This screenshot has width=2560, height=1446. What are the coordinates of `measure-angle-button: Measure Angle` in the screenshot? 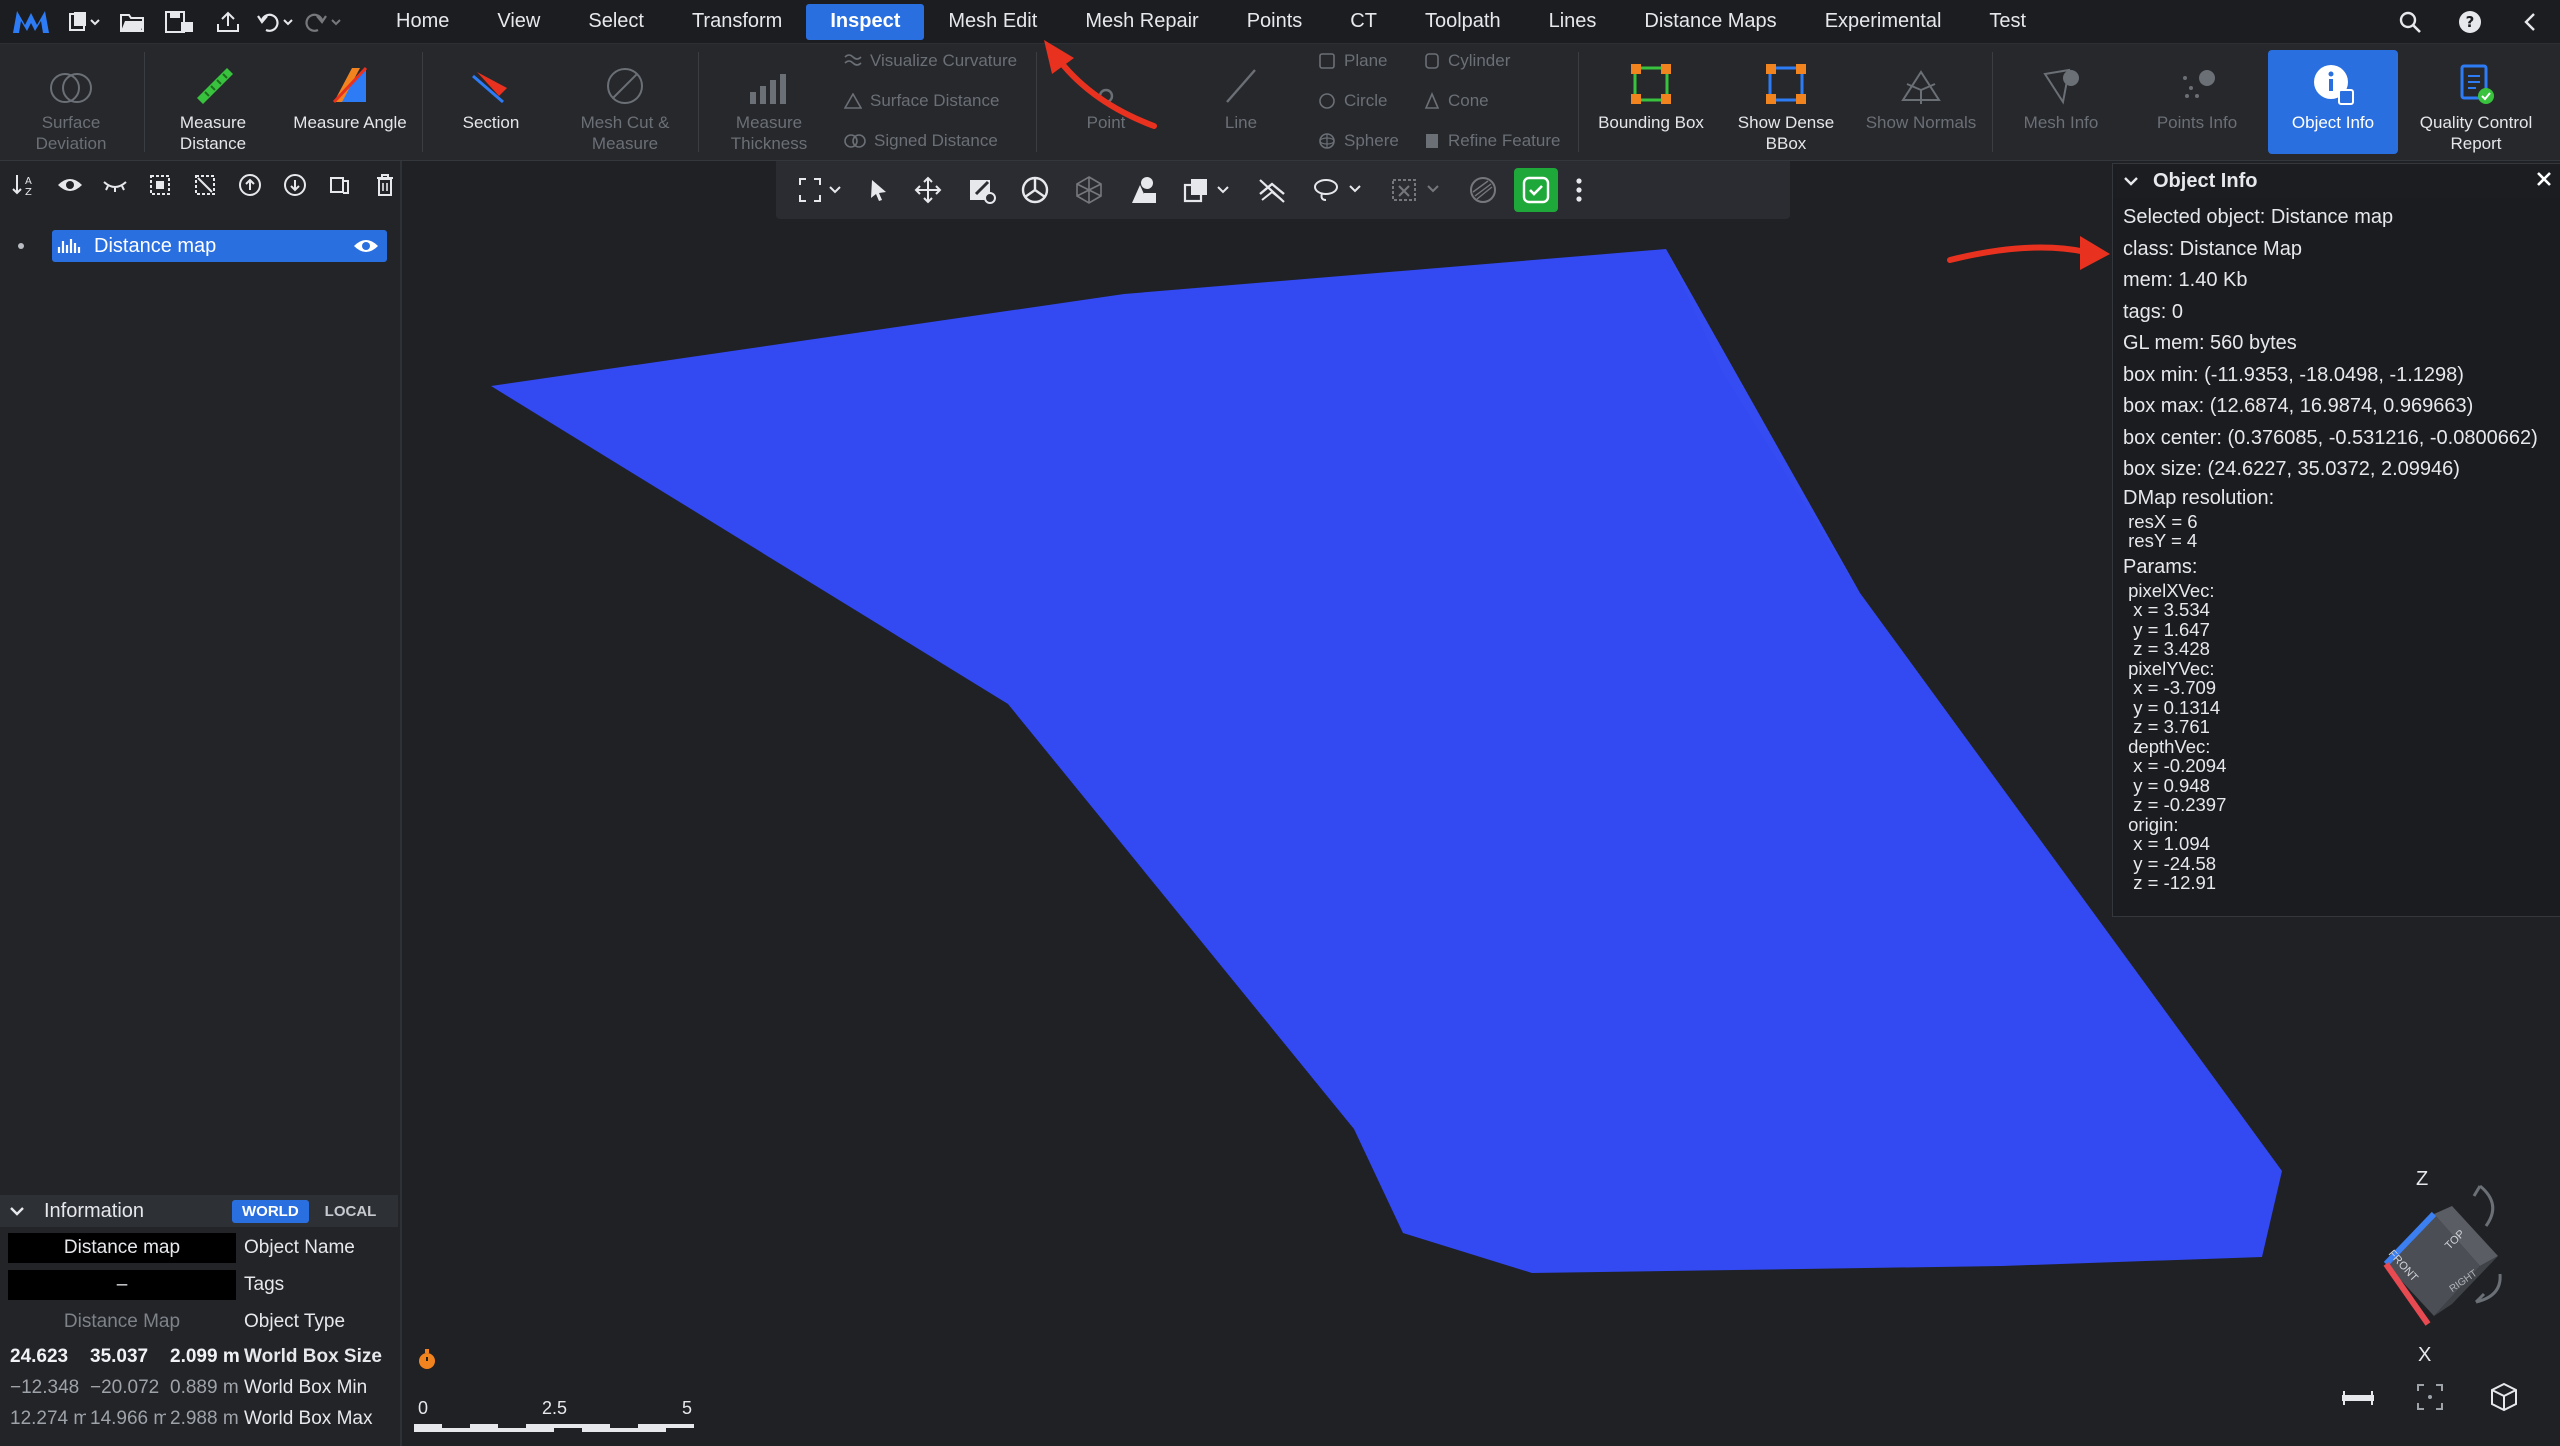 It's located at (350, 102).